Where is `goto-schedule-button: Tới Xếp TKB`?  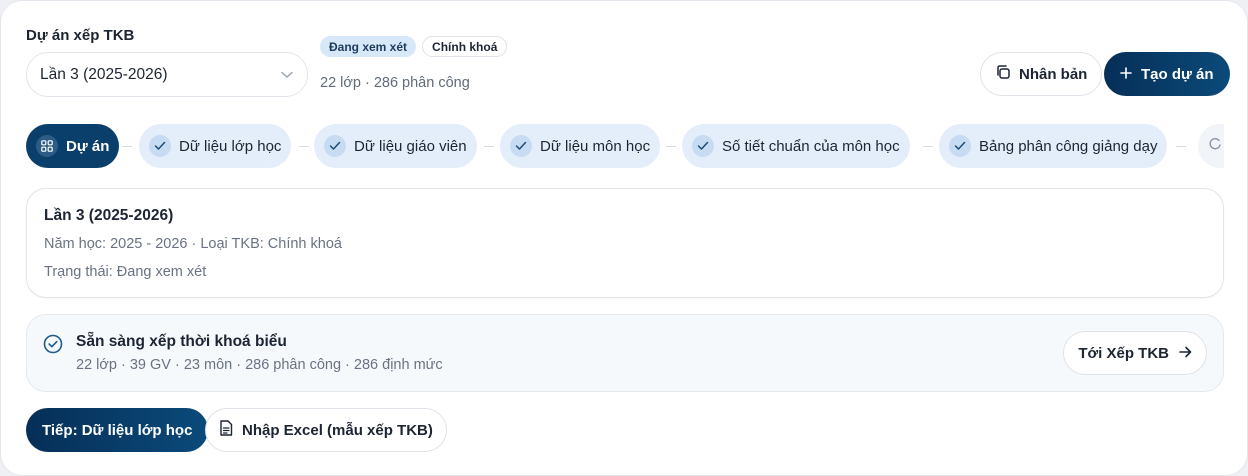
goto-schedule-button: Tới Xếp TKB is located at coordinates (1135, 353).